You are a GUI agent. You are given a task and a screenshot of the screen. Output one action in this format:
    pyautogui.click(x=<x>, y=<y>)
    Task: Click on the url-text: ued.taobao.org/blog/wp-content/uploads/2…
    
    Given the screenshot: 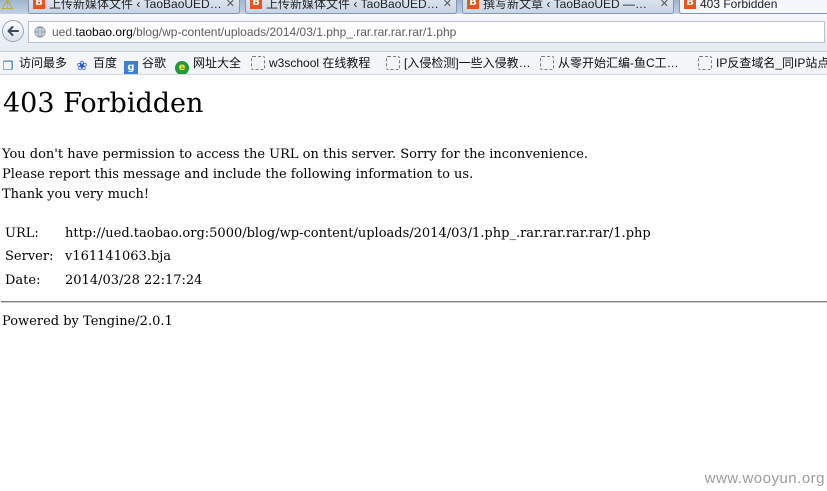 What is the action you would take?
    pyautogui.click(x=254, y=32)
    